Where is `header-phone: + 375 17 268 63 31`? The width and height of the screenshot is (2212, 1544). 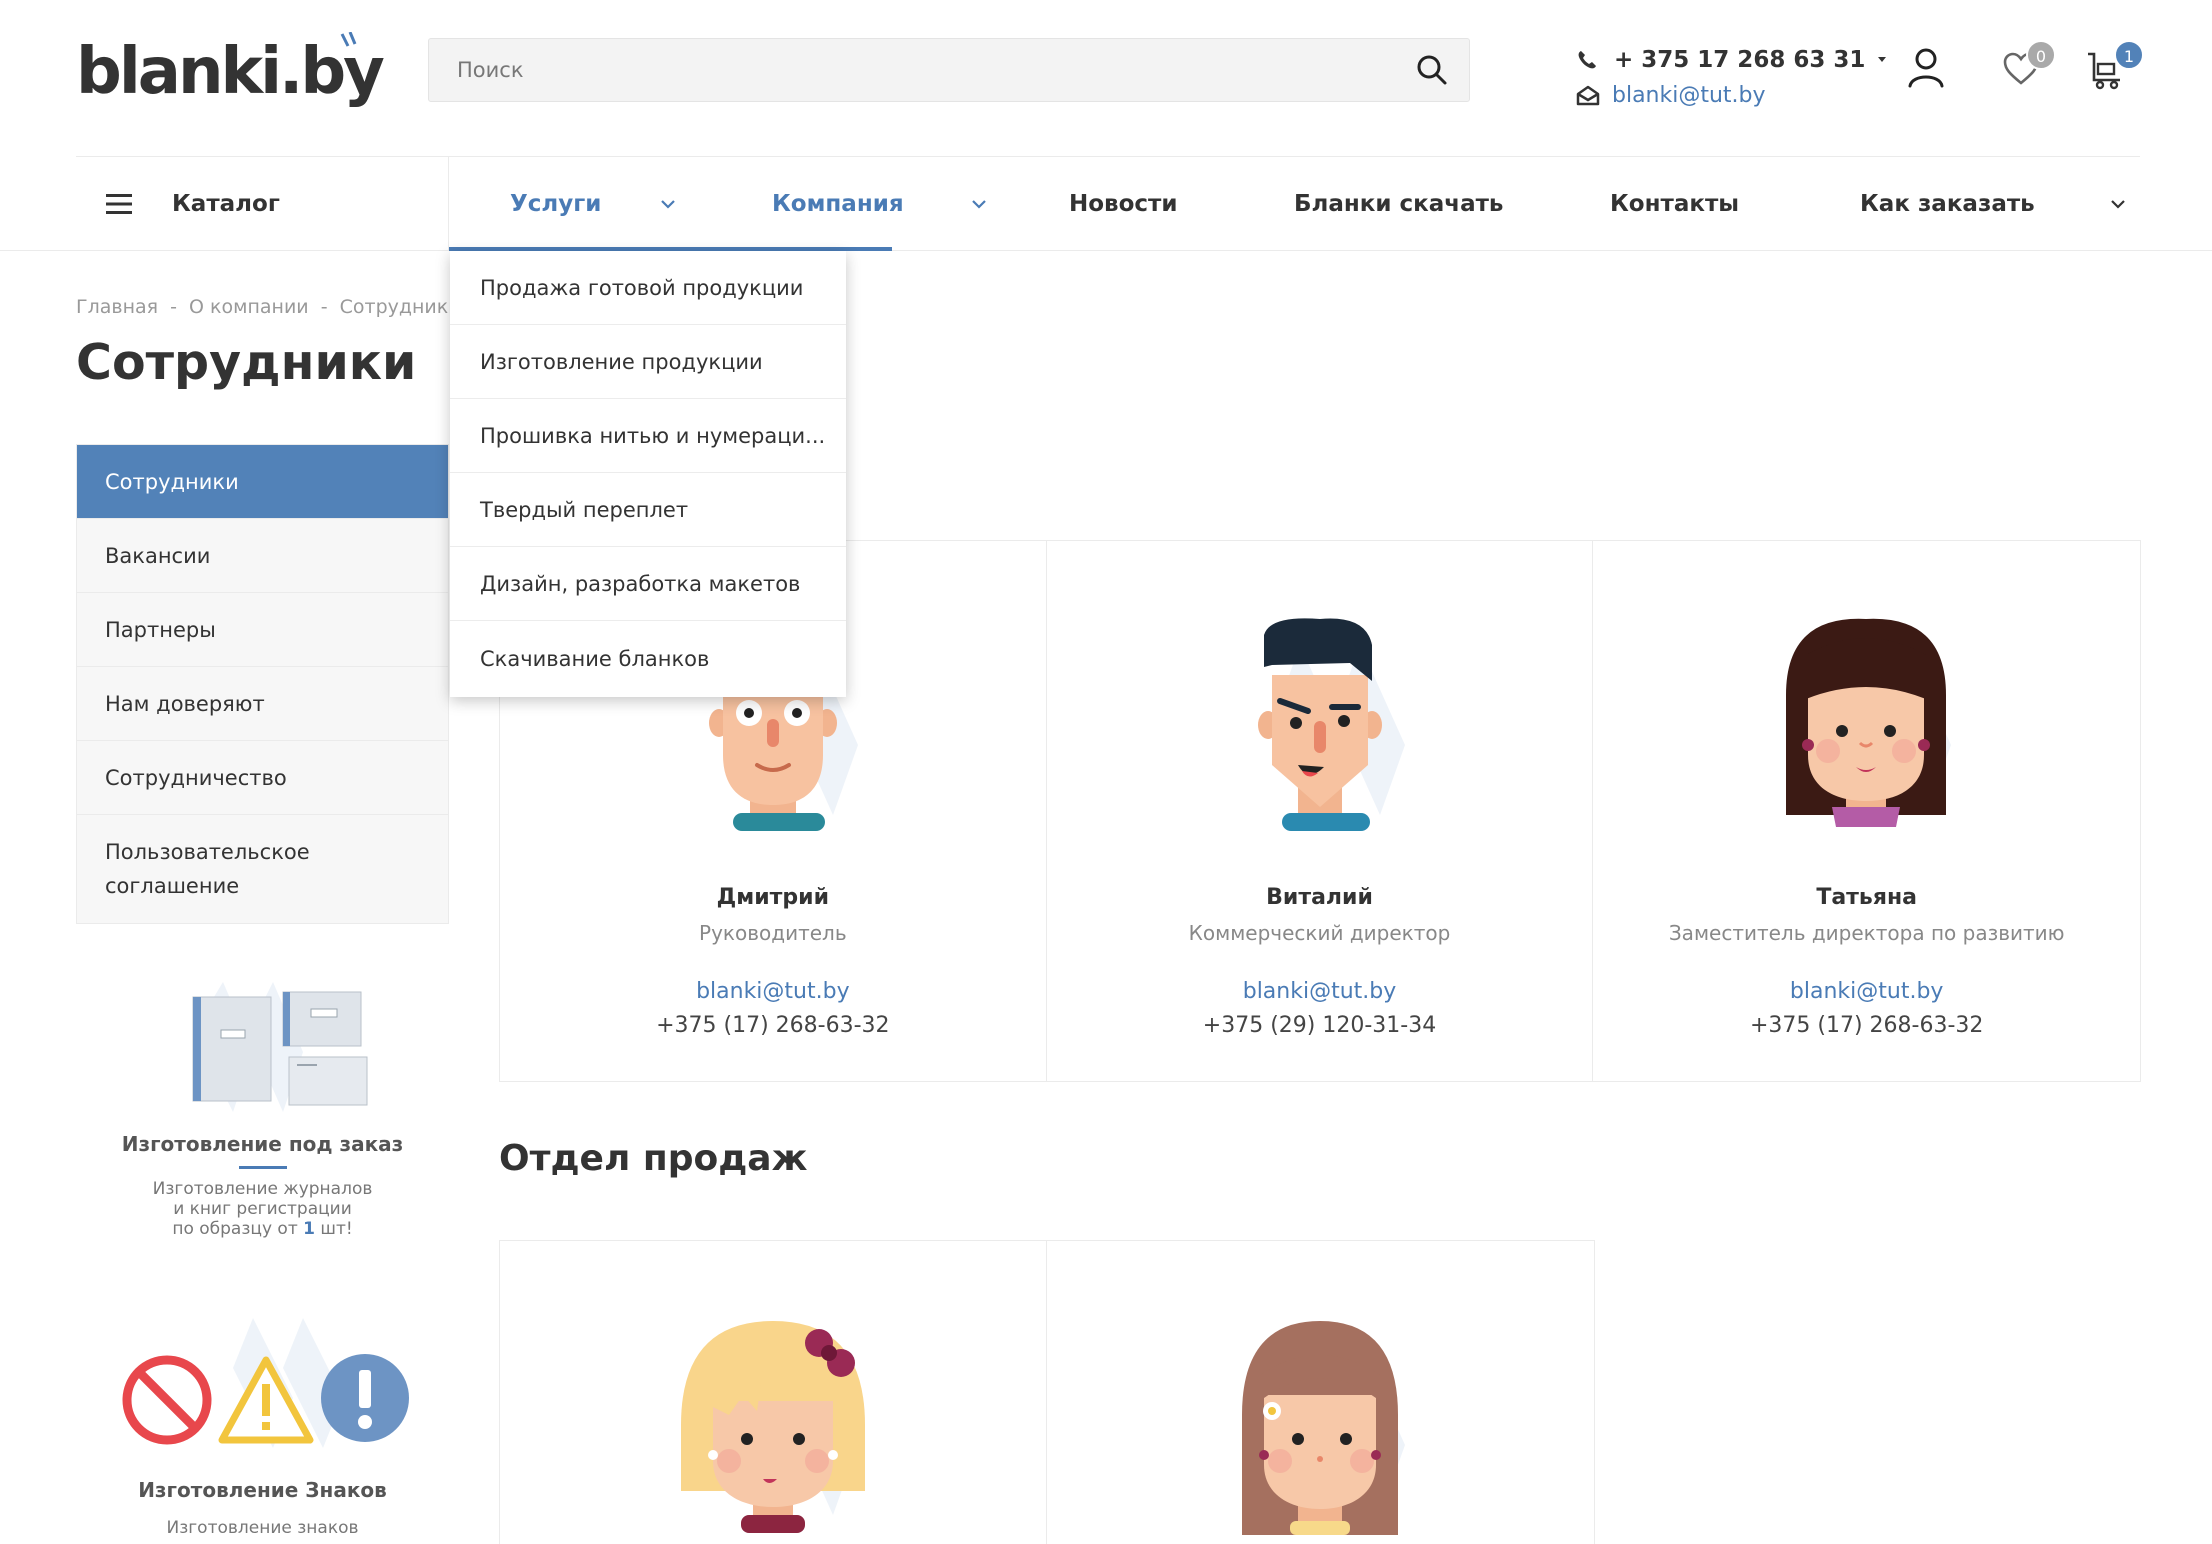
header-phone: + 375 17 268 63 31 is located at coordinates (1739, 60).